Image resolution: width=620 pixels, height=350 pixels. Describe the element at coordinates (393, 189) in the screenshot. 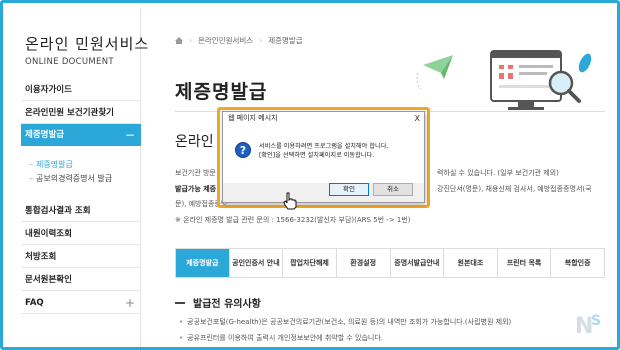

I see `cancel-button: 취소` at that location.